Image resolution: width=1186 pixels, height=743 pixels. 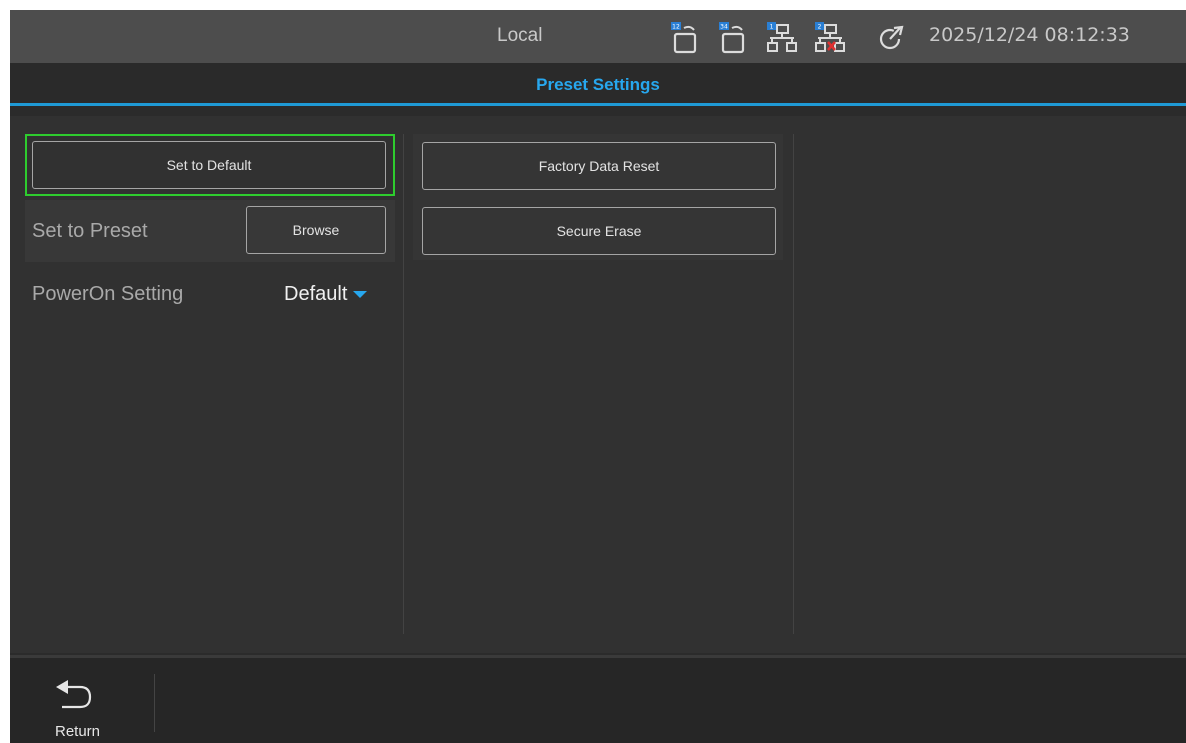 What do you see at coordinates (598, 36) in the screenshot?
I see `status-bar: Local 12 34 1 2 2025/12/24 08:12:33` at bounding box center [598, 36].